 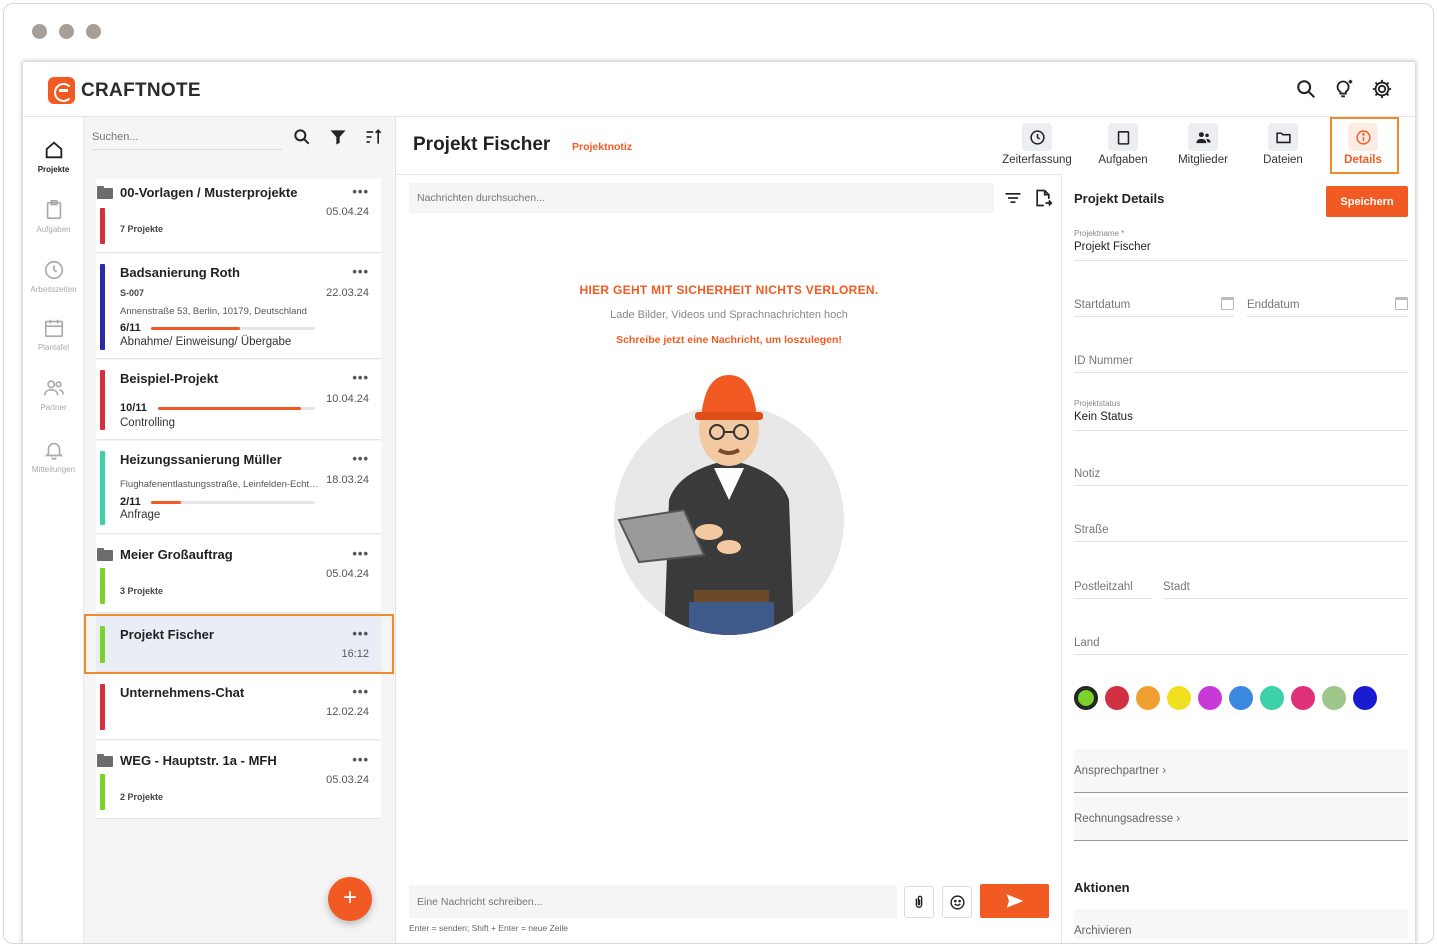 I want to click on progress-count: 2/11, so click(x=130, y=502).